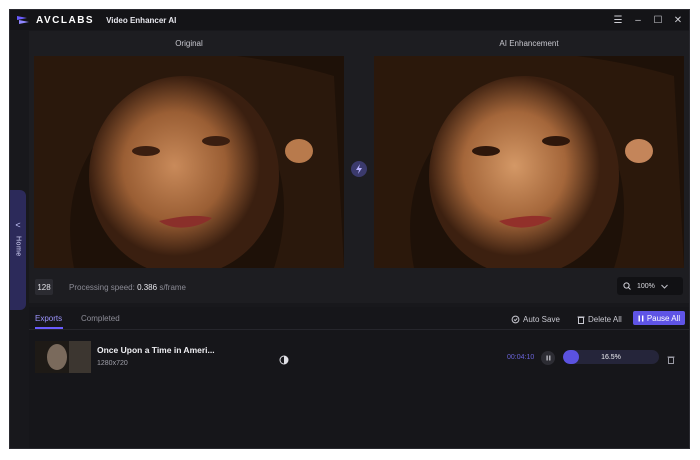 This screenshot has width=700, height=460. What do you see at coordinates (618, 20) in the screenshot?
I see `menu-icon: ☰` at bounding box center [618, 20].